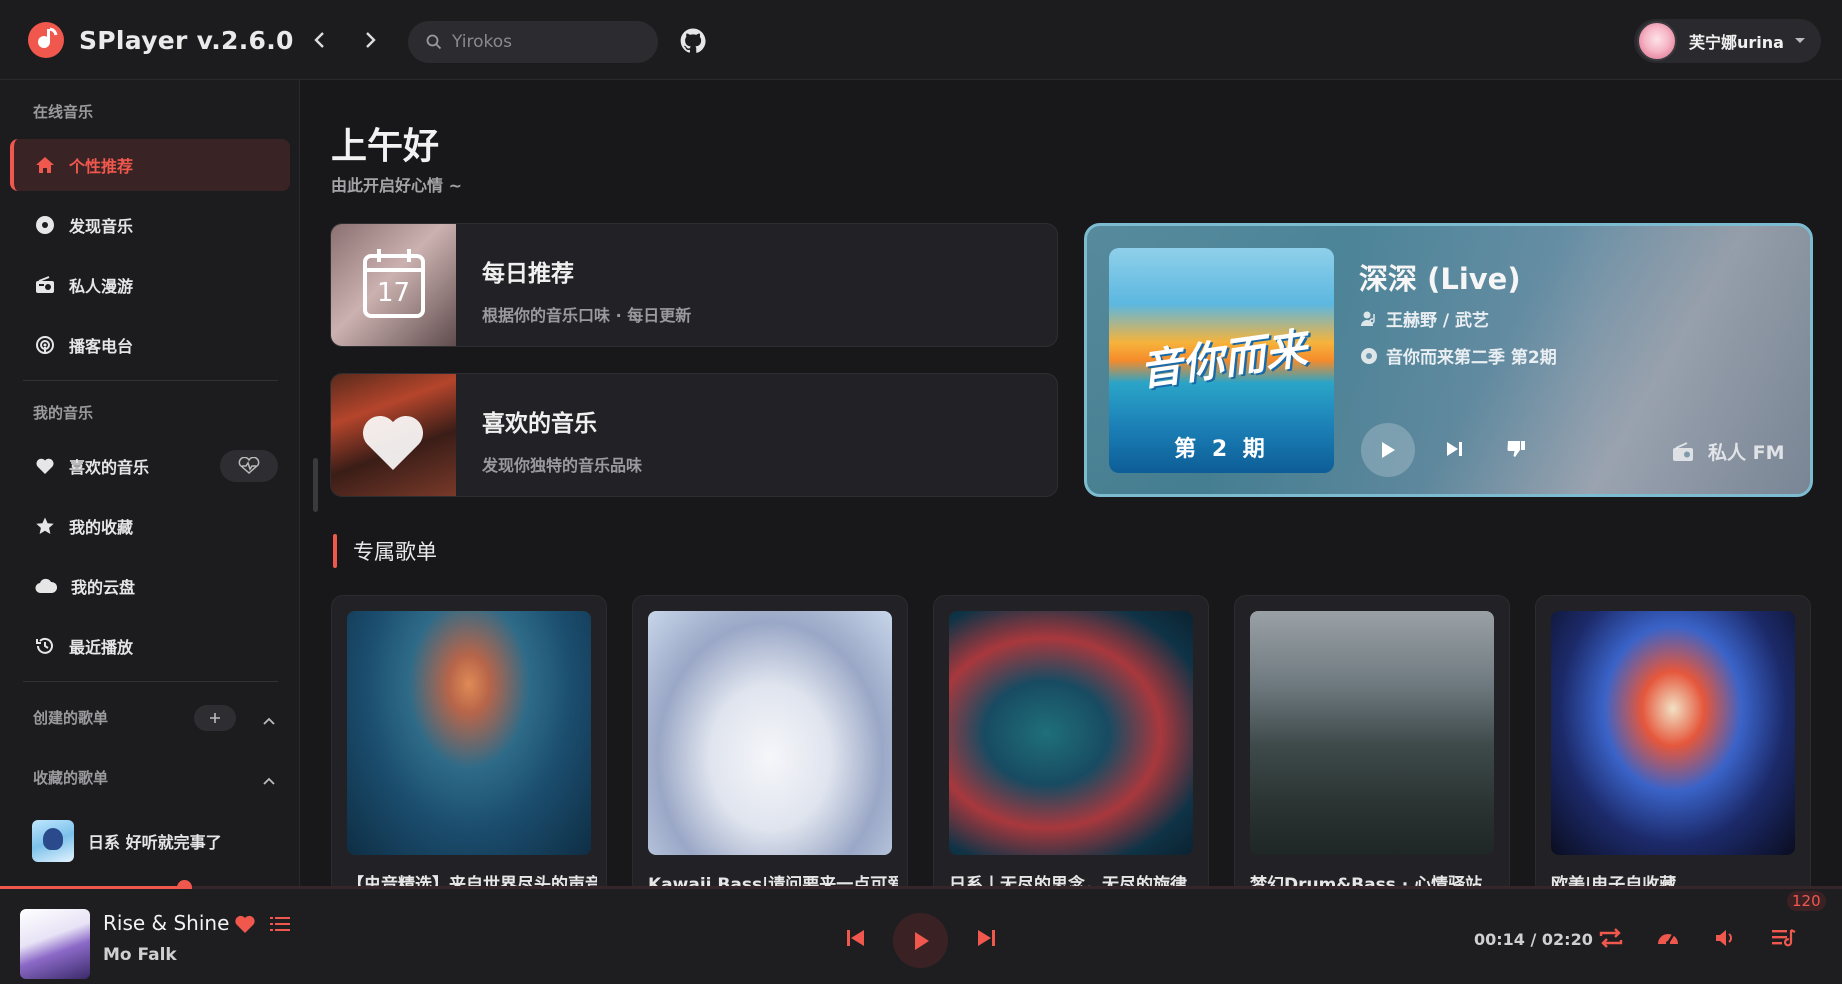 The image size is (1842, 984). Describe the element at coordinates (1369, 355) in the screenshot. I see `album-icon` at that location.